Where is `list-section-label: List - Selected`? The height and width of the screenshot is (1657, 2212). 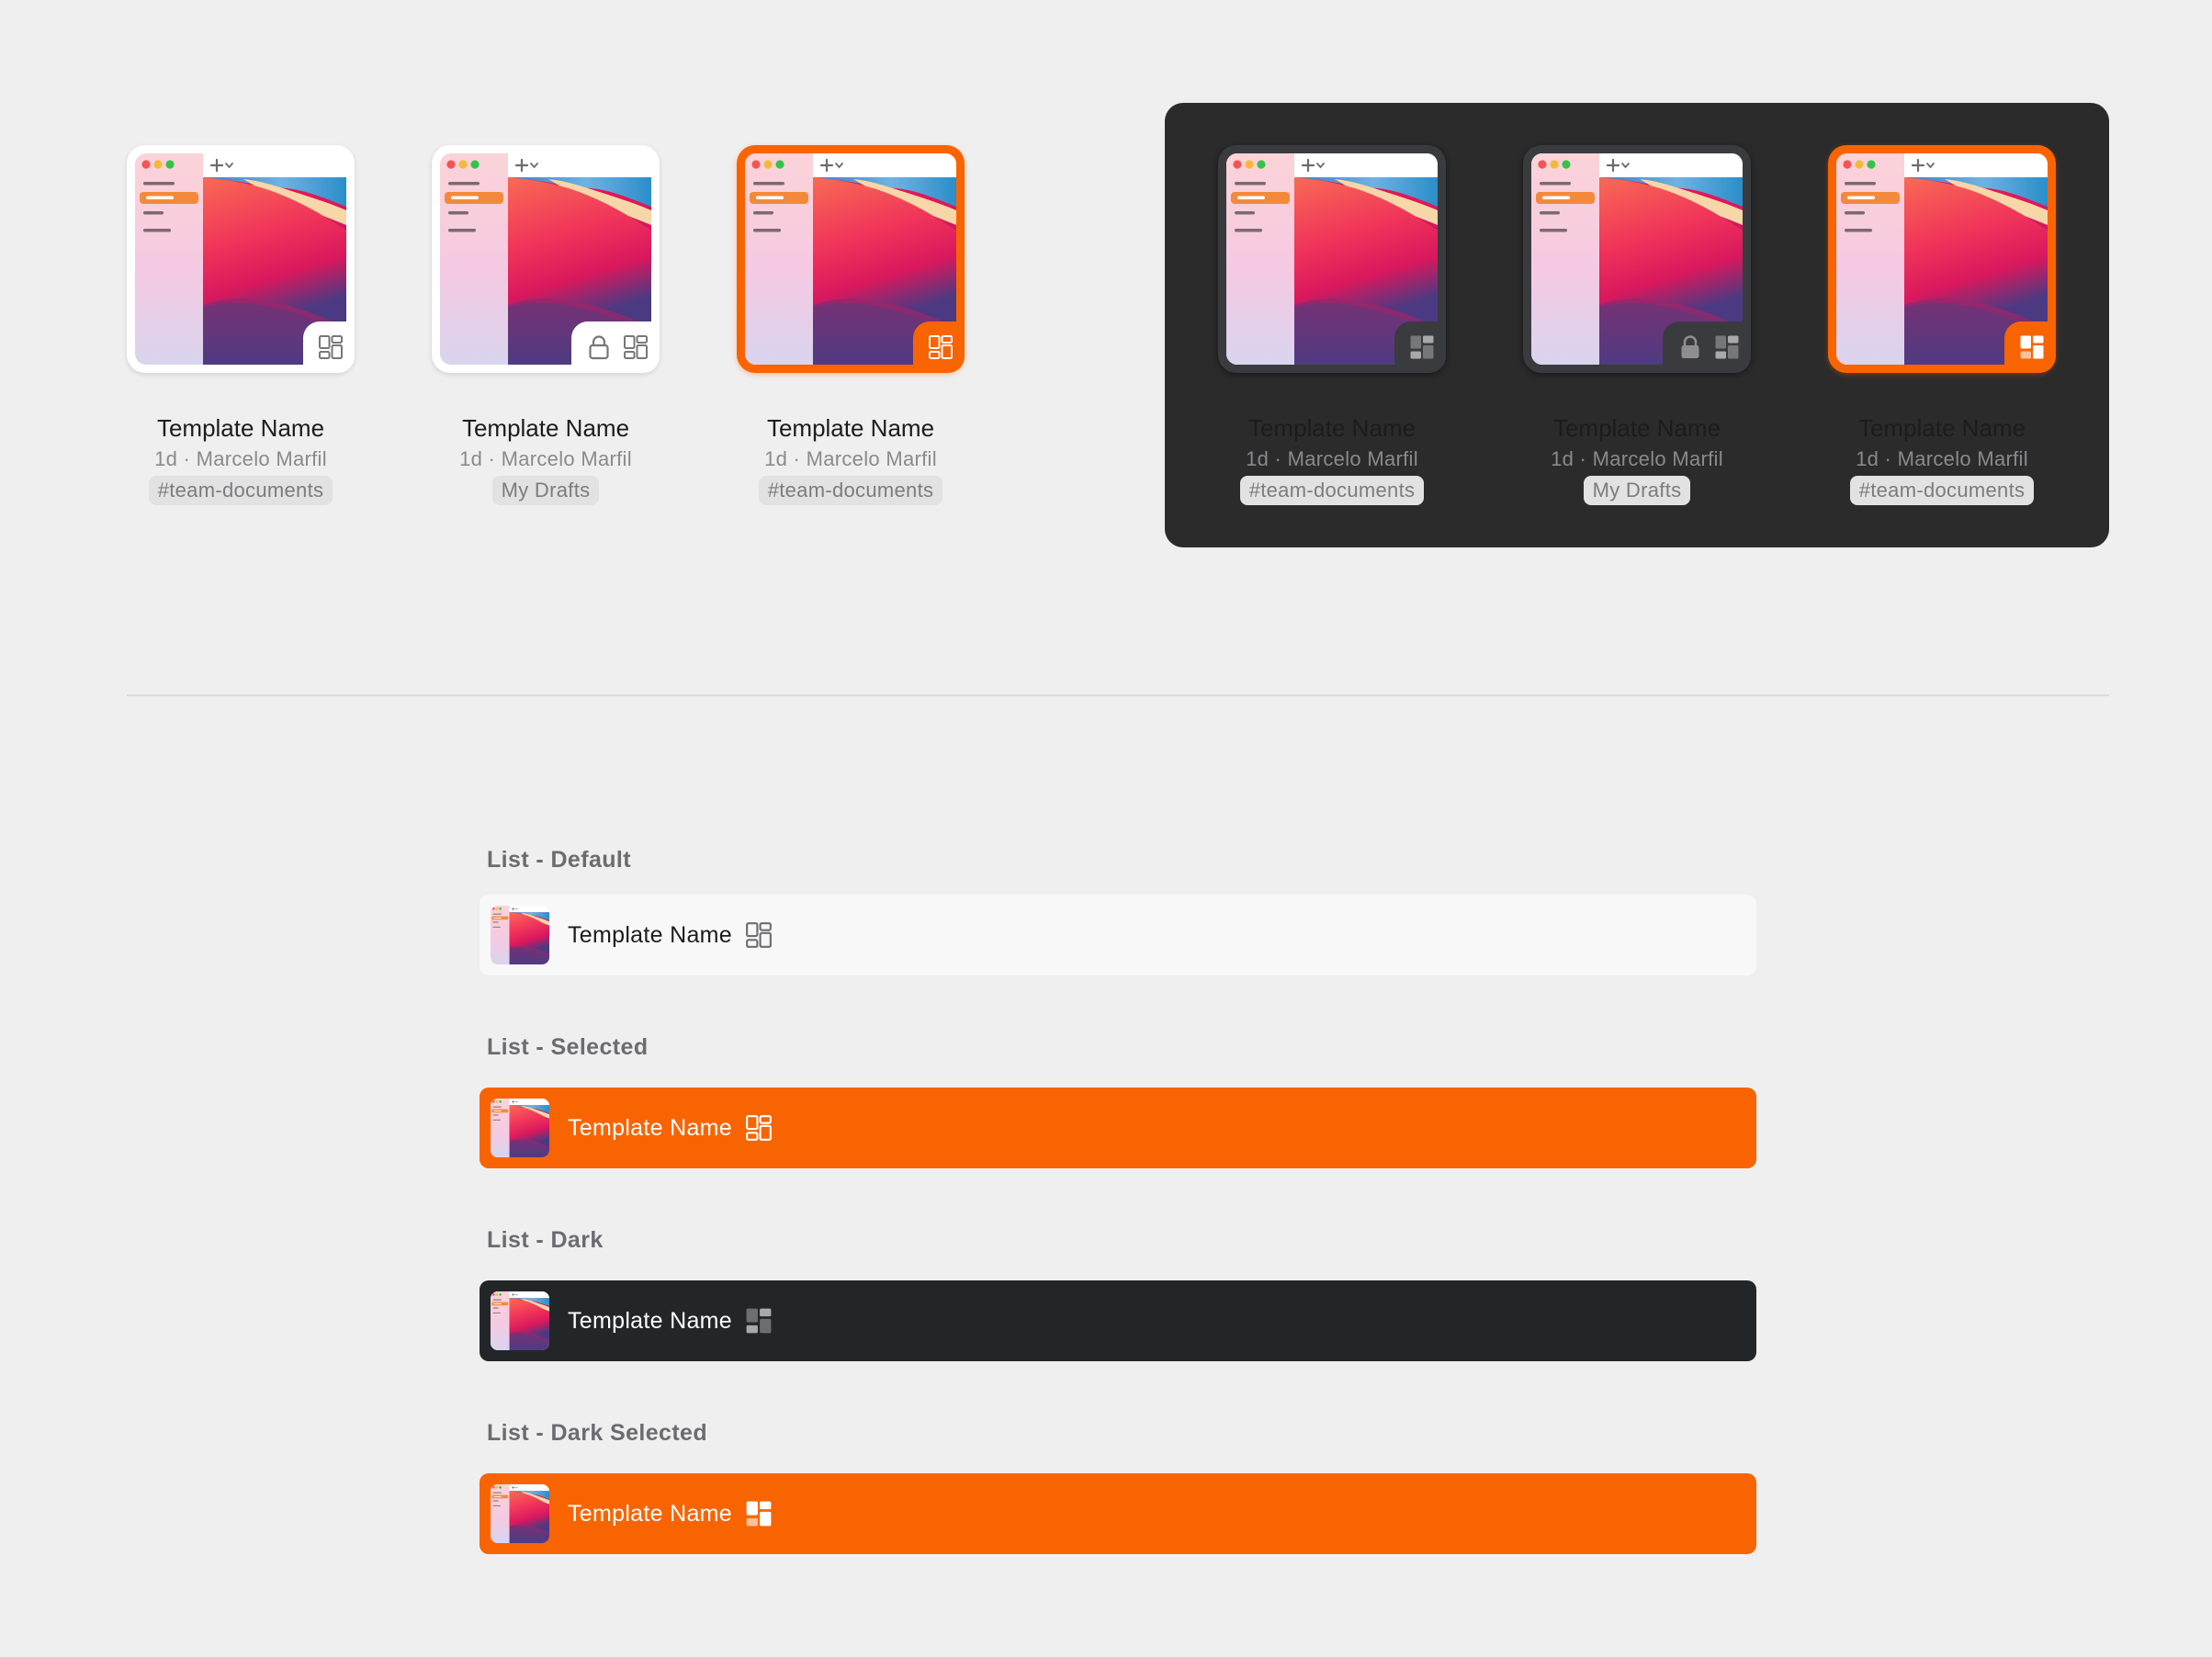 list-section-label: List - Selected is located at coordinates (568, 1047).